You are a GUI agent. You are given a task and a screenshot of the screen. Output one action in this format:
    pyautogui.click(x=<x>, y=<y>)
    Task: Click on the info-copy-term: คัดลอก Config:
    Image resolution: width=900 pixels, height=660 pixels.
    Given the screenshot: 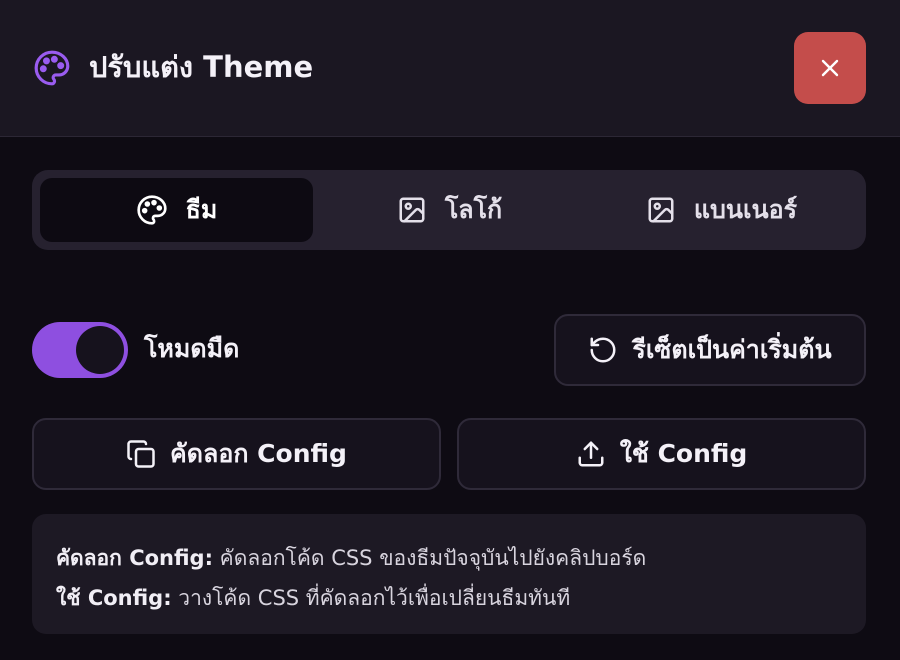 What is the action you would take?
    pyautogui.click(x=134, y=558)
    